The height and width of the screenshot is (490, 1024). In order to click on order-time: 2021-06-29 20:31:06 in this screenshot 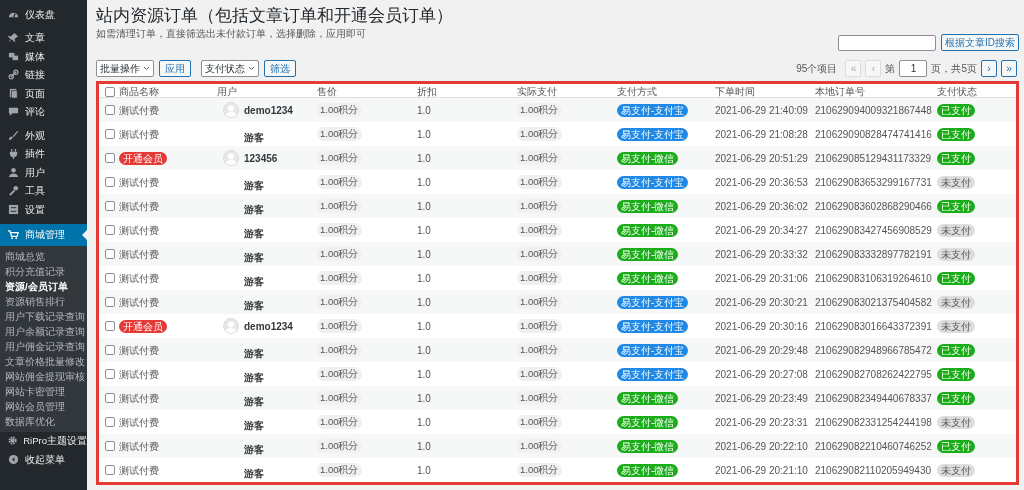, I will do `click(762, 278)`.